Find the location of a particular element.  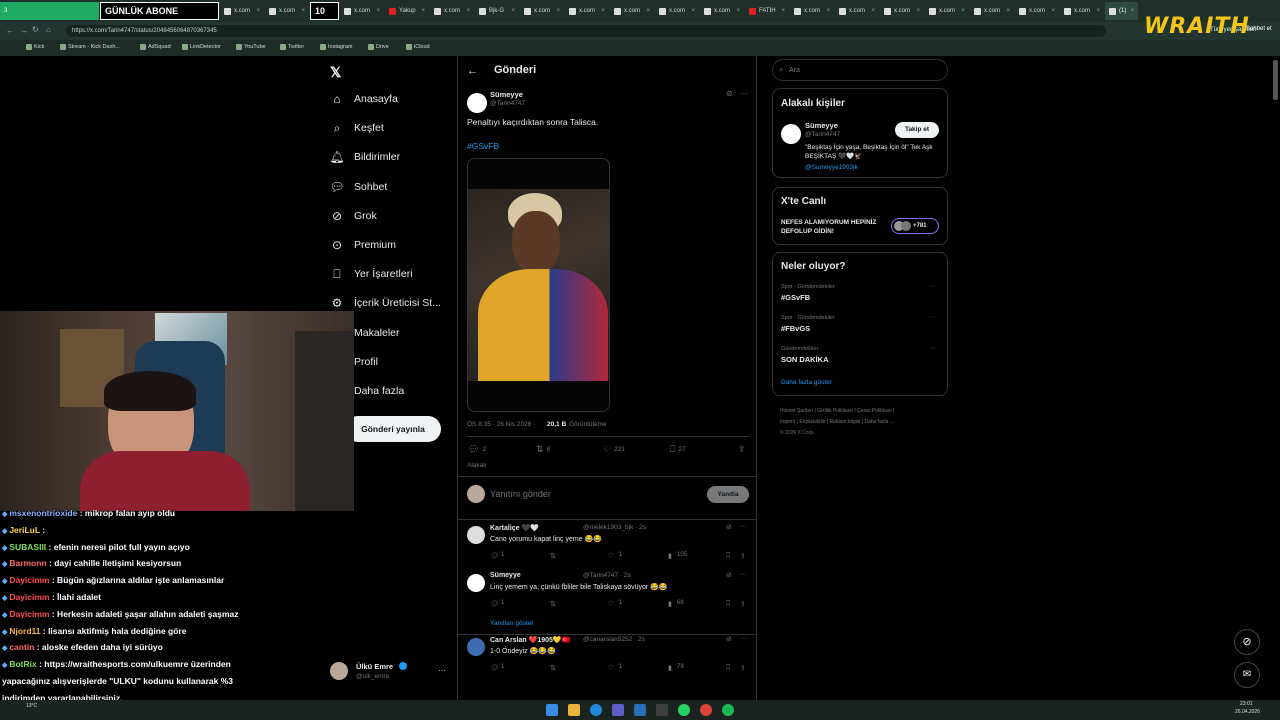

related-link: @Sumeyye1903jk is located at coordinates (831, 167).